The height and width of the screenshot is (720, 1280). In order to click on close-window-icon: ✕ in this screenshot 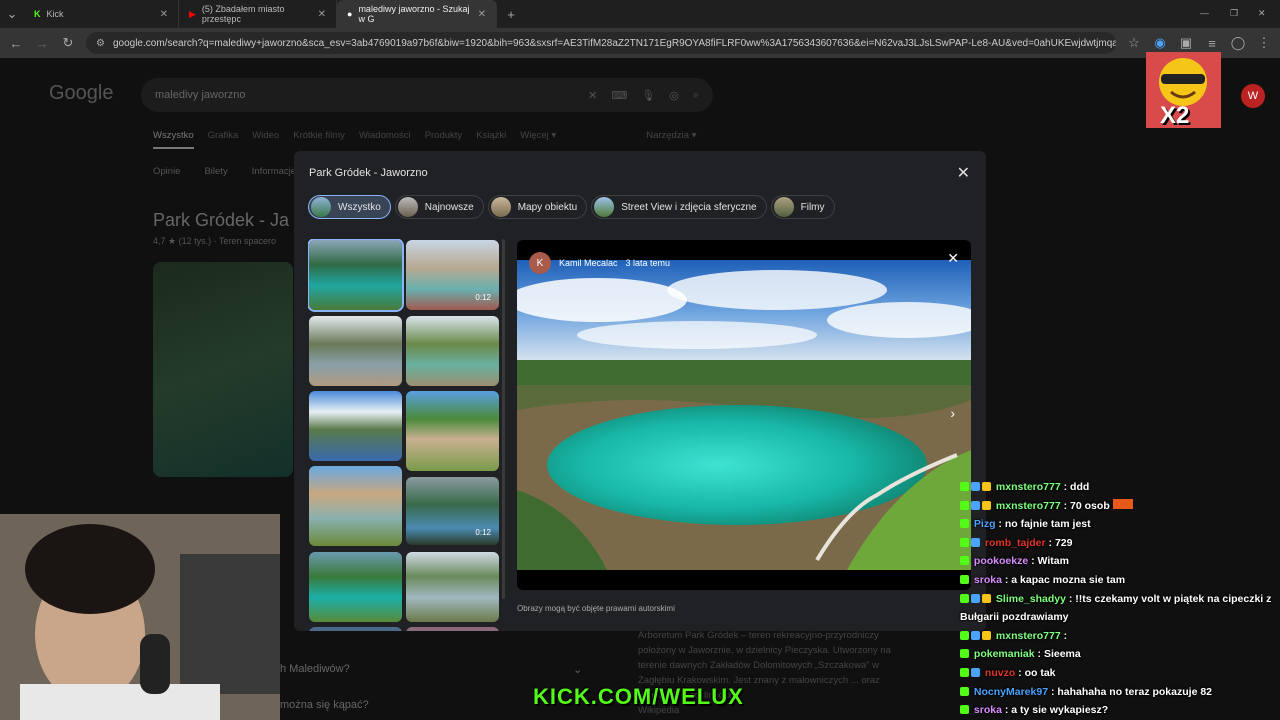, I will do `click(1262, 13)`.